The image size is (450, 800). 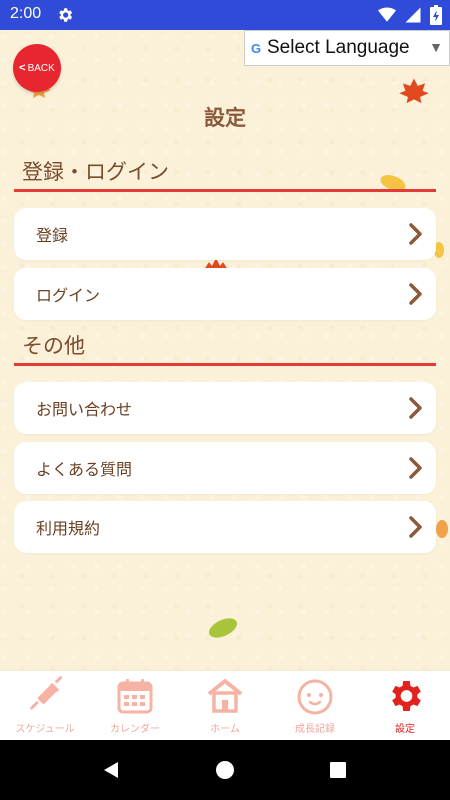 I want to click on home-icon, so click(x=225, y=696).